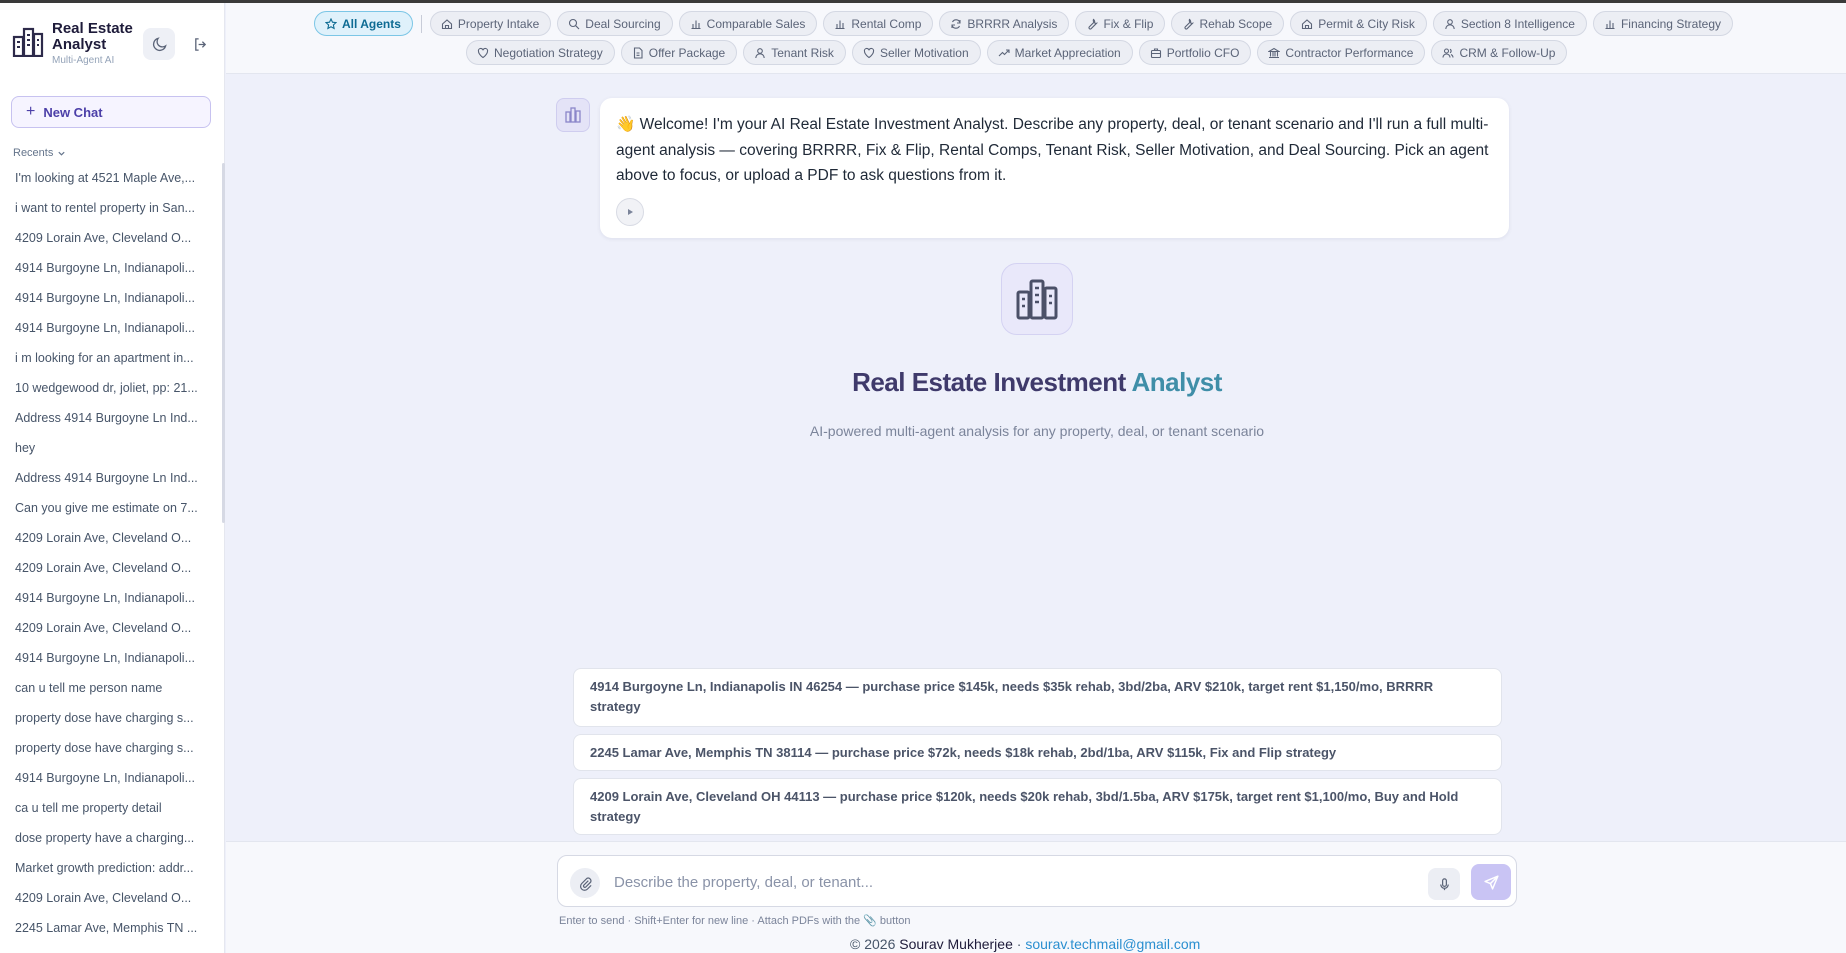 This screenshot has height=953, width=1846. Describe the element at coordinates (956, 944) in the screenshot. I see `footer-name: Sourav Mukherjee` at that location.